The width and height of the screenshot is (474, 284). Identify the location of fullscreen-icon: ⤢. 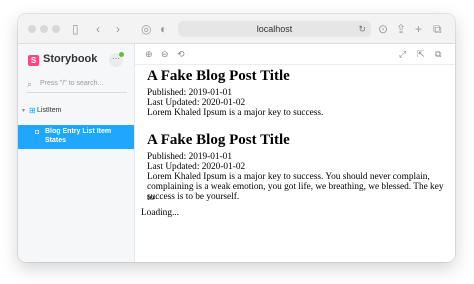
(402, 54).